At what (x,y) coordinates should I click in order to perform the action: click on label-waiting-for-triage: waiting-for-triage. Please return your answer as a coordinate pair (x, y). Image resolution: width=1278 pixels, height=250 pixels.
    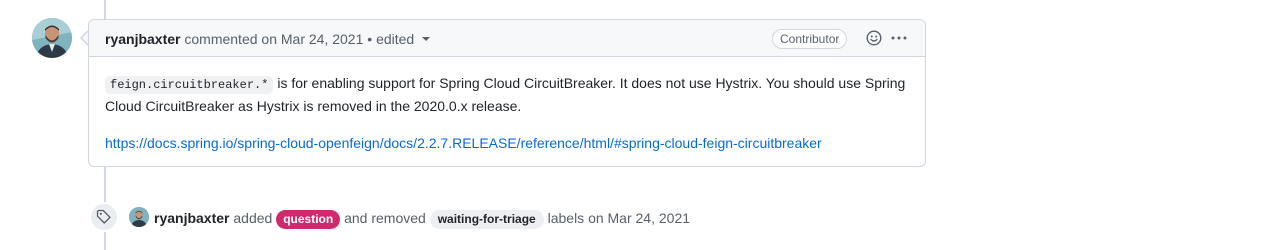
    Looking at the image, I should click on (486, 219).